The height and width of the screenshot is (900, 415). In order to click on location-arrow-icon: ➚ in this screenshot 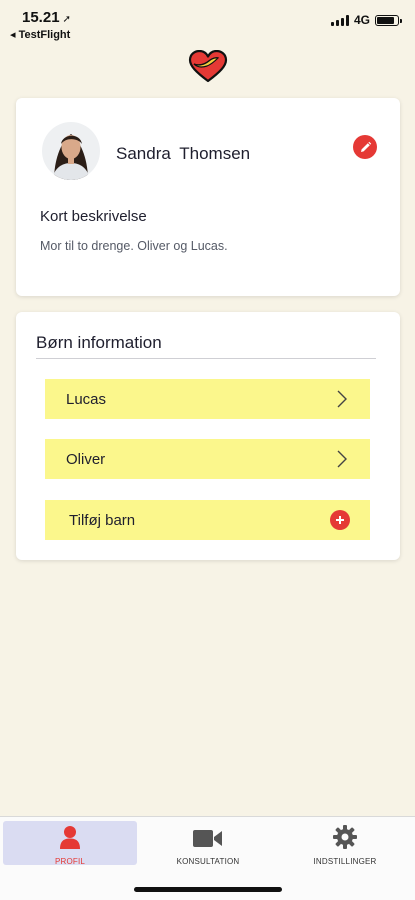, I will do `click(66, 19)`.